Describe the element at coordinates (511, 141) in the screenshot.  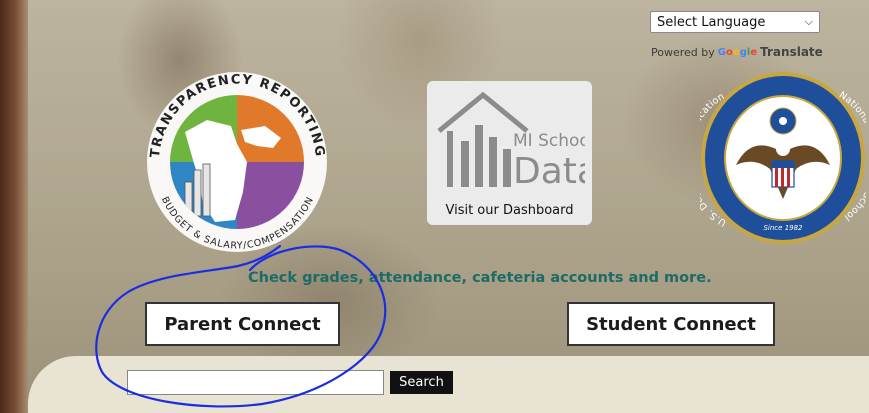
I see `mi-school-data-icon: MI School Data` at that location.